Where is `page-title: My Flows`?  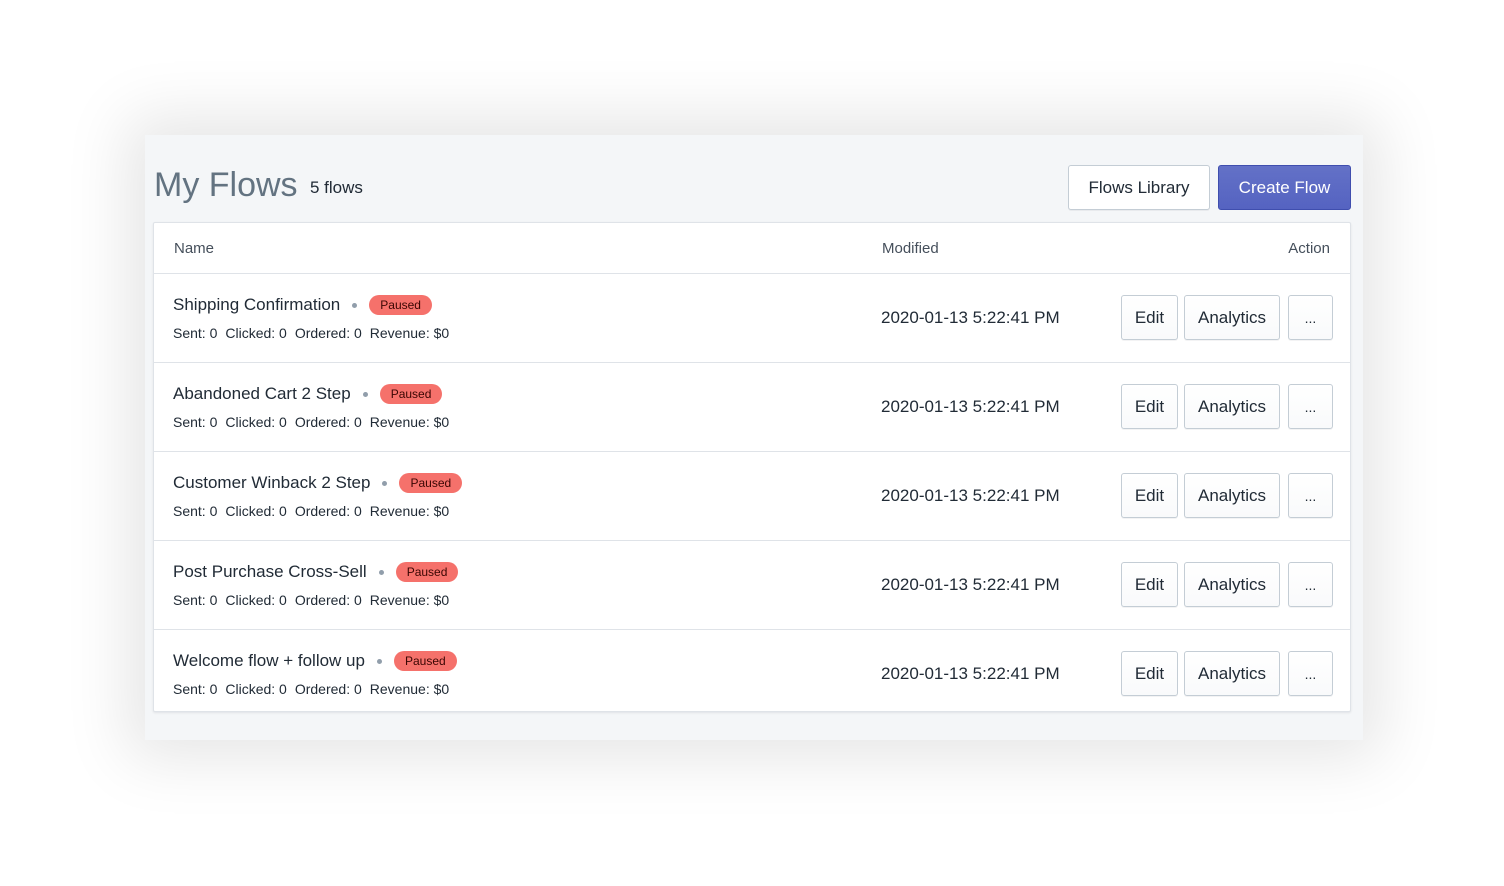 page-title: My Flows is located at coordinates (226, 185).